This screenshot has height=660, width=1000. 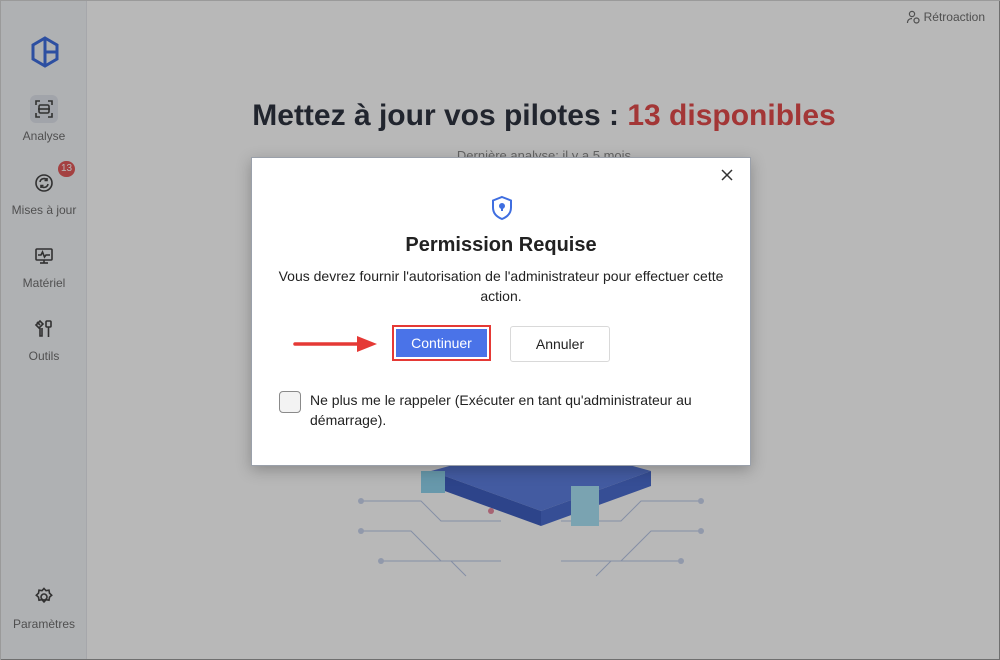 I want to click on shield-lock-icon, so click(x=502, y=208).